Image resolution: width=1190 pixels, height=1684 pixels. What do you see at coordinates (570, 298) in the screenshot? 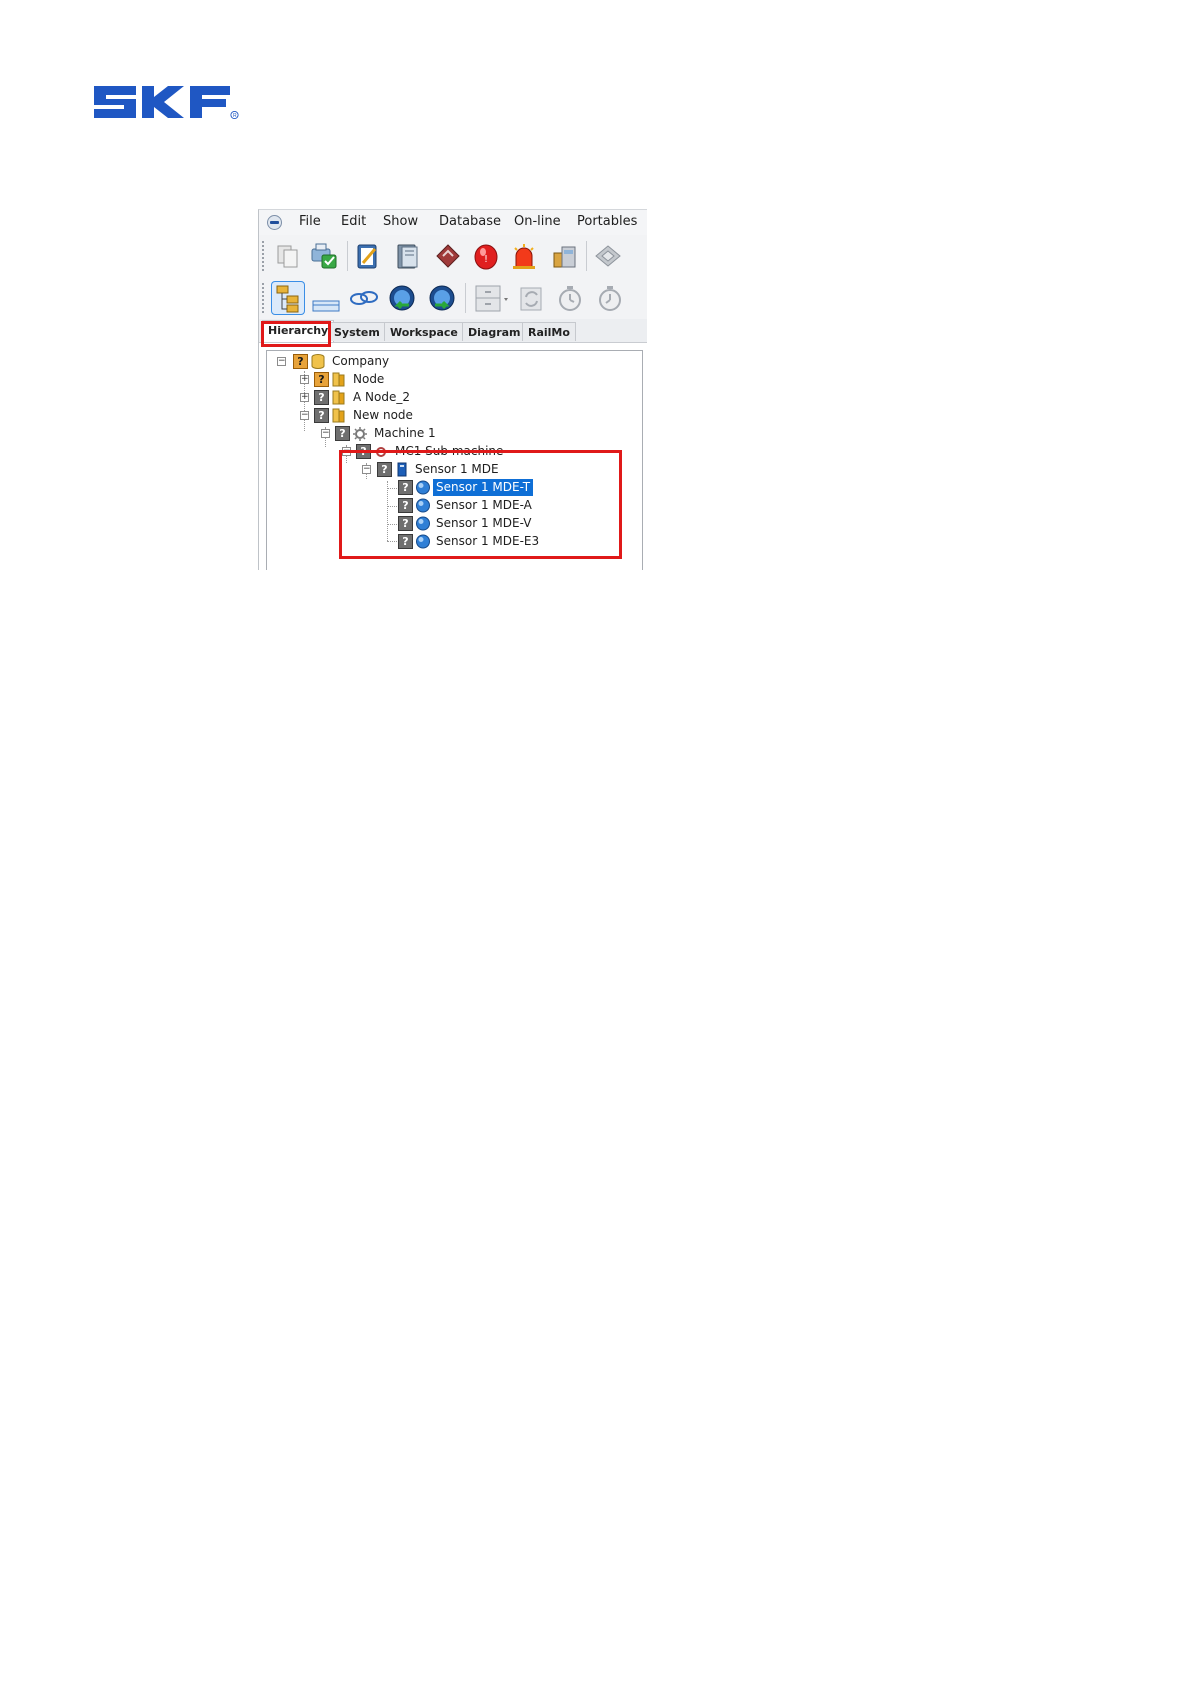
I see `stopwatch-icon` at bounding box center [570, 298].